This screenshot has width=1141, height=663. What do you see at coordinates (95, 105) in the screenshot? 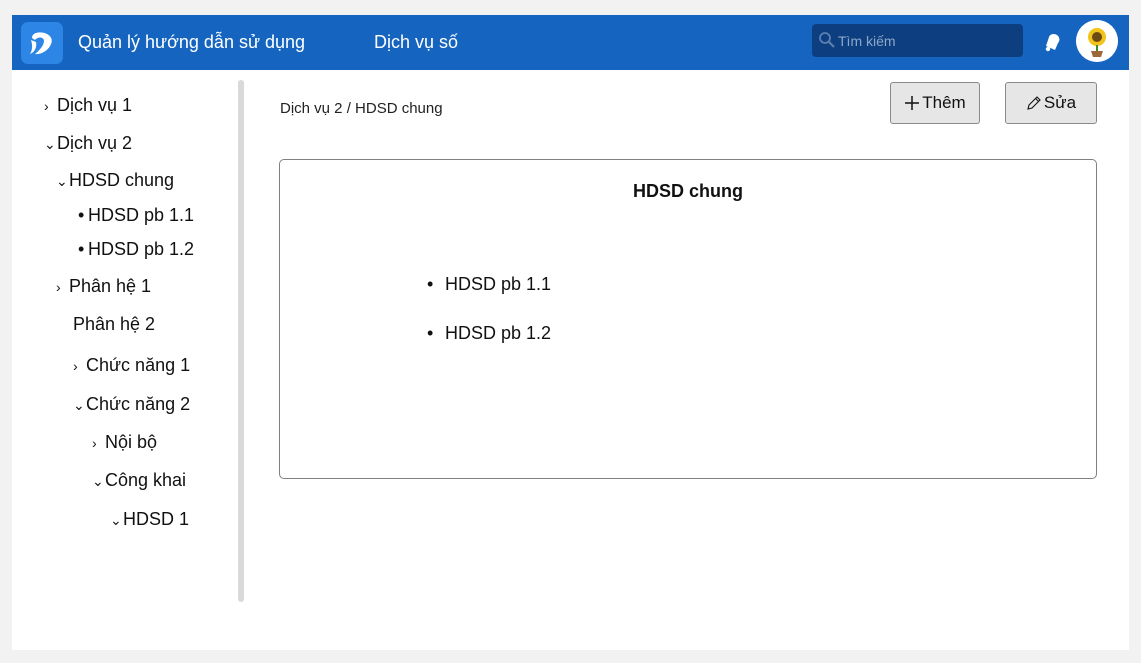
I see `tree-item-label: Dịch vụ 1` at bounding box center [95, 105].